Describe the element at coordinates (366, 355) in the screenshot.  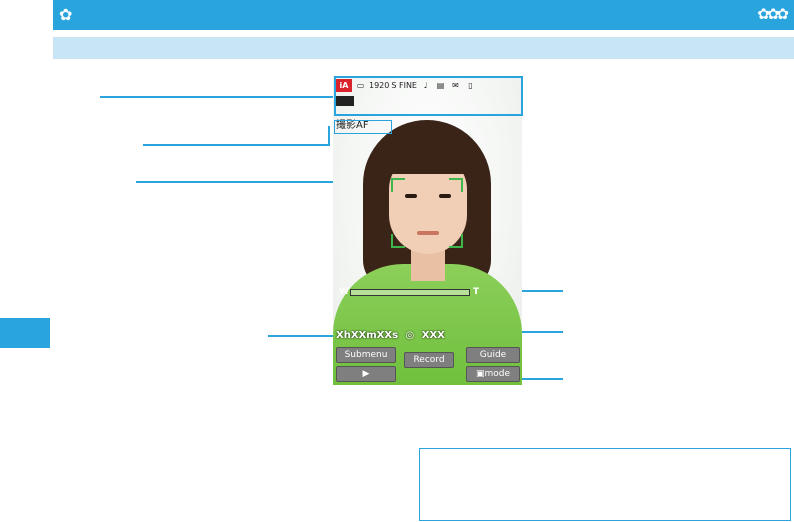
I see `submenu-button: Submenu` at that location.